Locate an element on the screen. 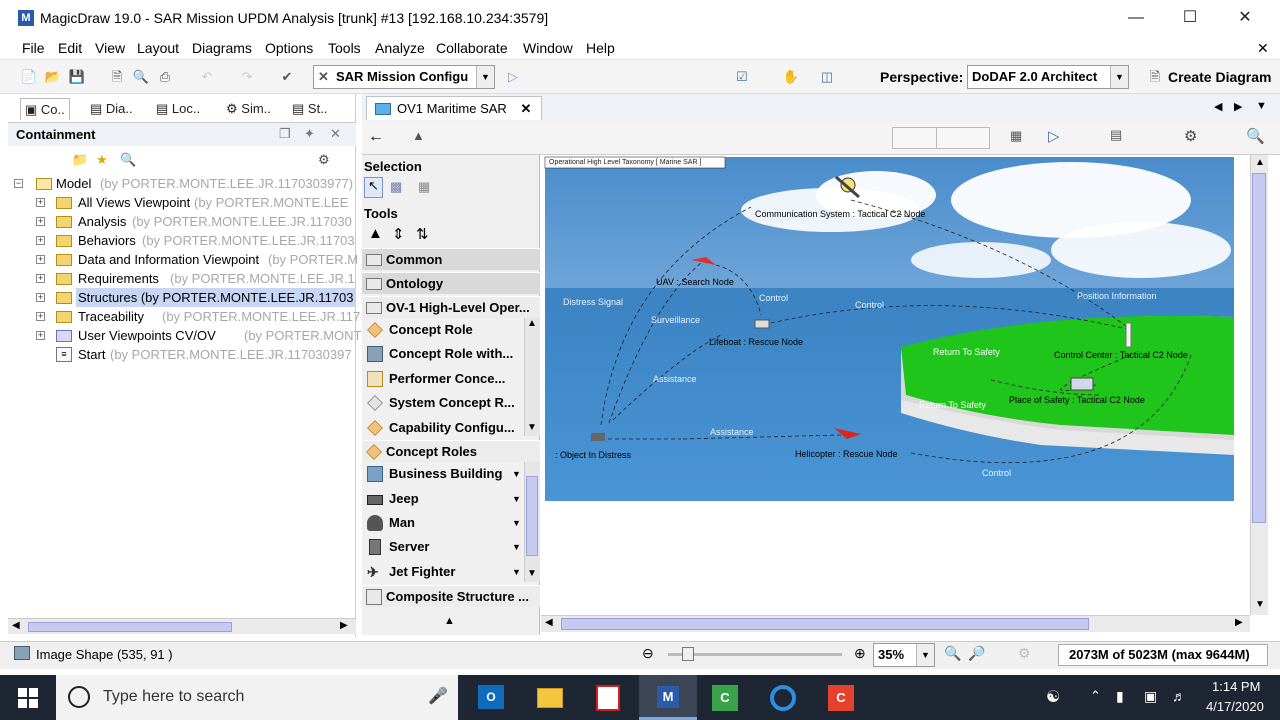 Image resolution: width=1280 pixels, height=720 pixels. minimize-button: — is located at coordinates (1136, 18).